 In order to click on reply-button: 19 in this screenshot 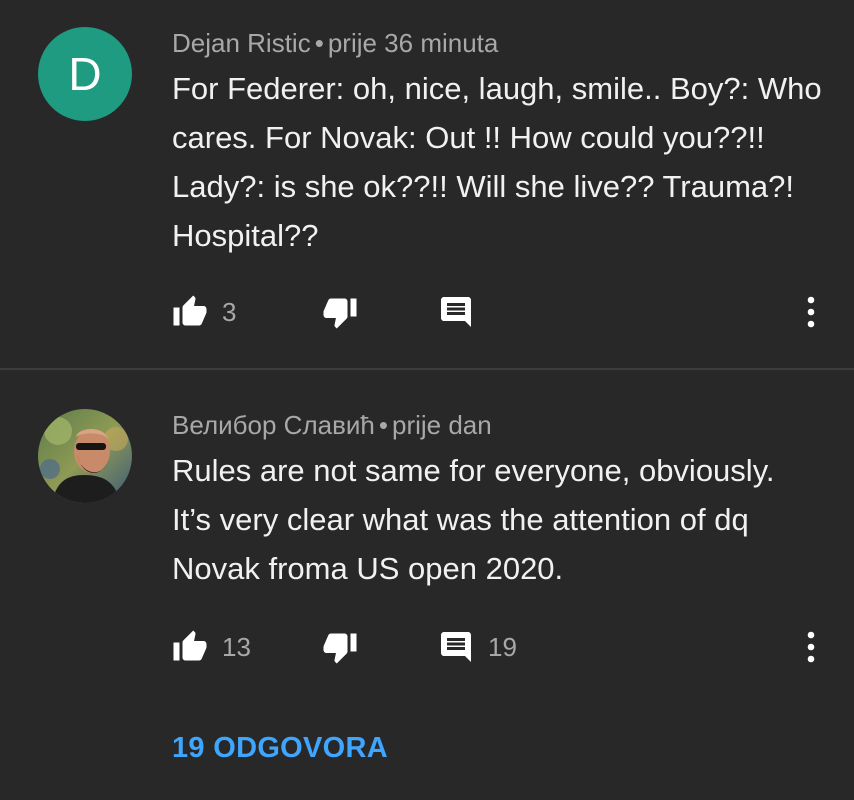, I will do `click(477, 647)`.